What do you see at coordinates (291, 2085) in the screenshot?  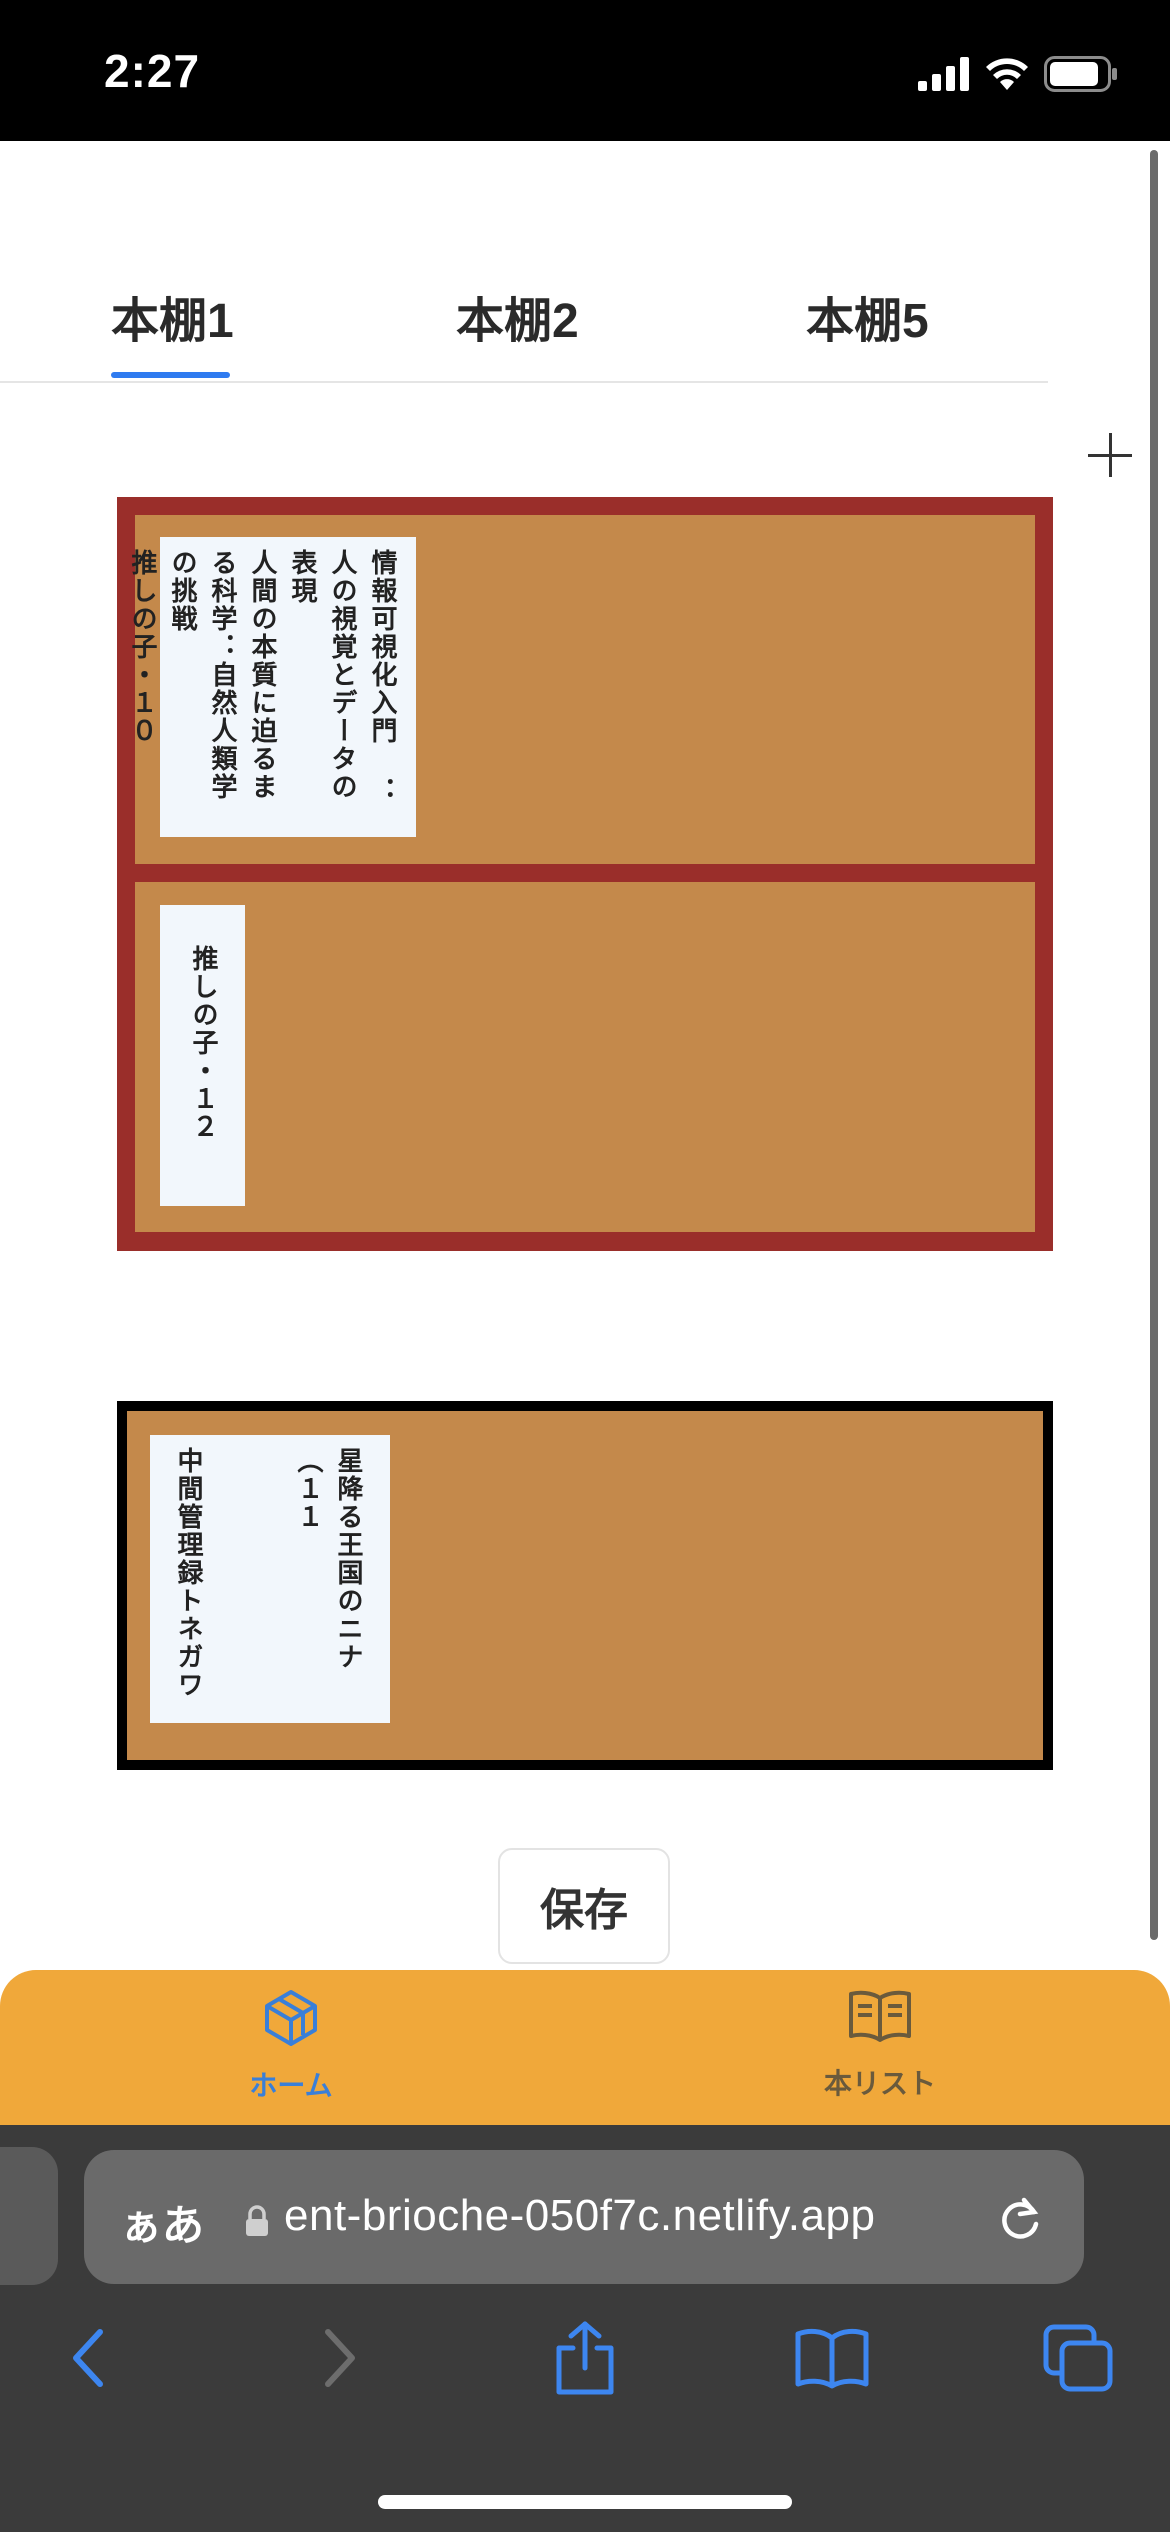 I see `nav-home-label: ホーム` at bounding box center [291, 2085].